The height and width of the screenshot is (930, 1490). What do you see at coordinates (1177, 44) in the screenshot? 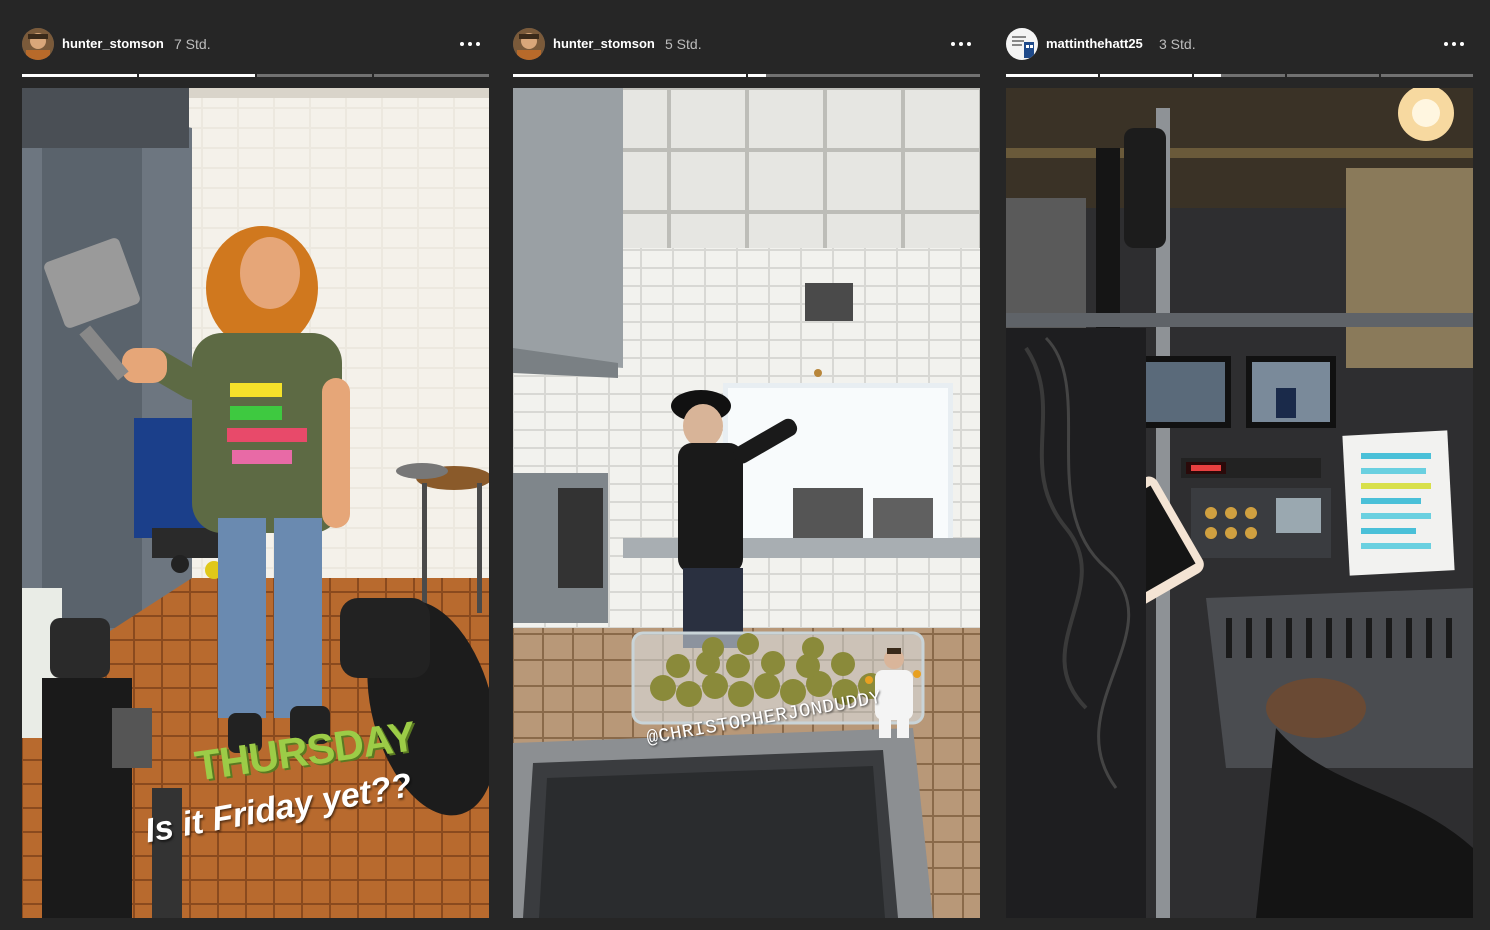
I see `story-timestamp: 3 Std.` at bounding box center [1177, 44].